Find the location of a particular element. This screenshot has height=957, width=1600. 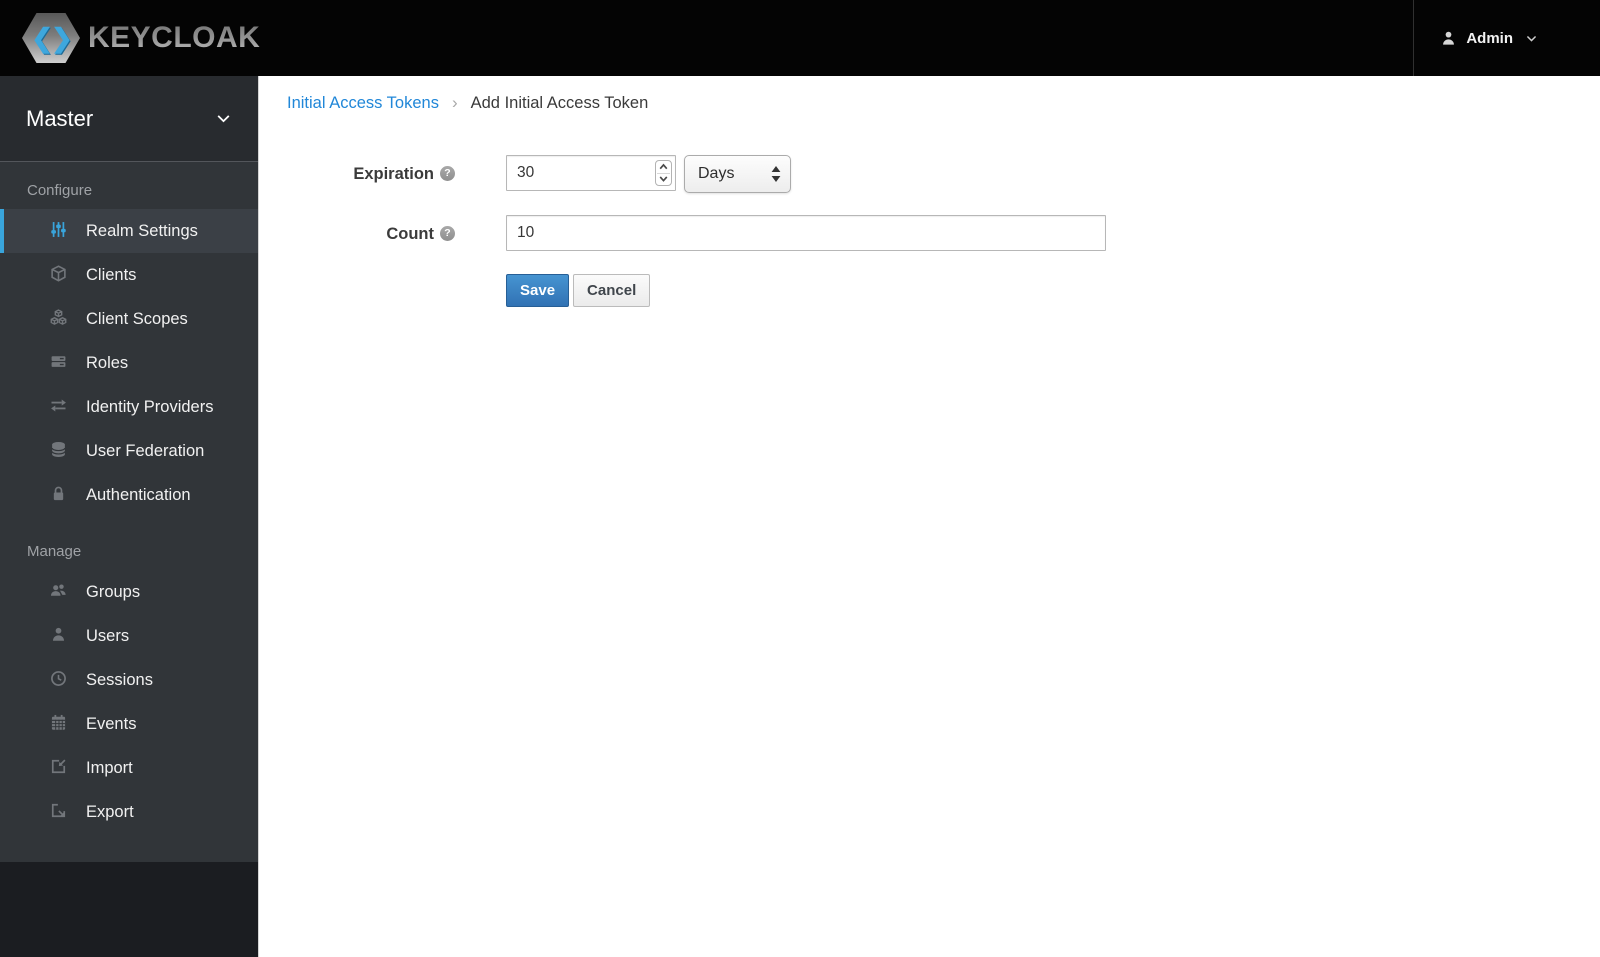

sidebar-item-label: Users is located at coordinates (108, 636).